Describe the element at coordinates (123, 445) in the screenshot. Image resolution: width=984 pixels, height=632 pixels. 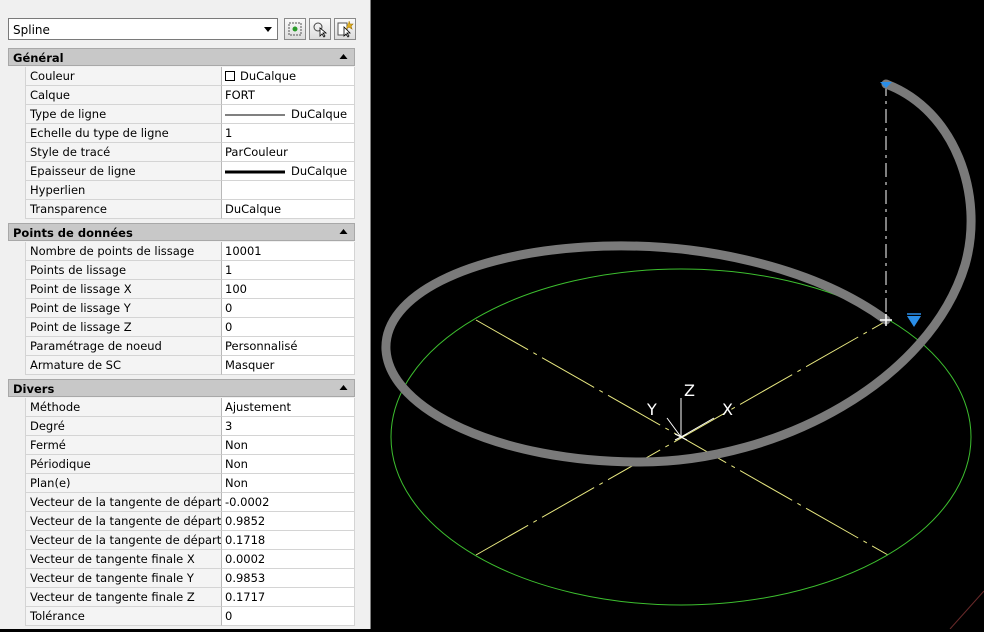
I see `property-label: Fermé` at that location.